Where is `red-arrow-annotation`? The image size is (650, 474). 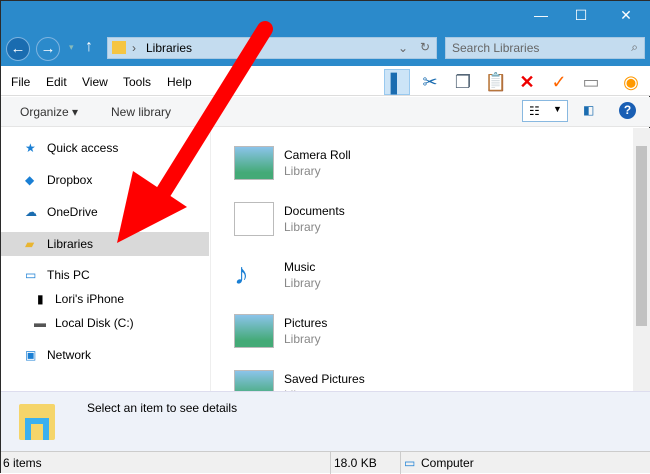
red-arrow-annotation is located at coordinates (195, 132).